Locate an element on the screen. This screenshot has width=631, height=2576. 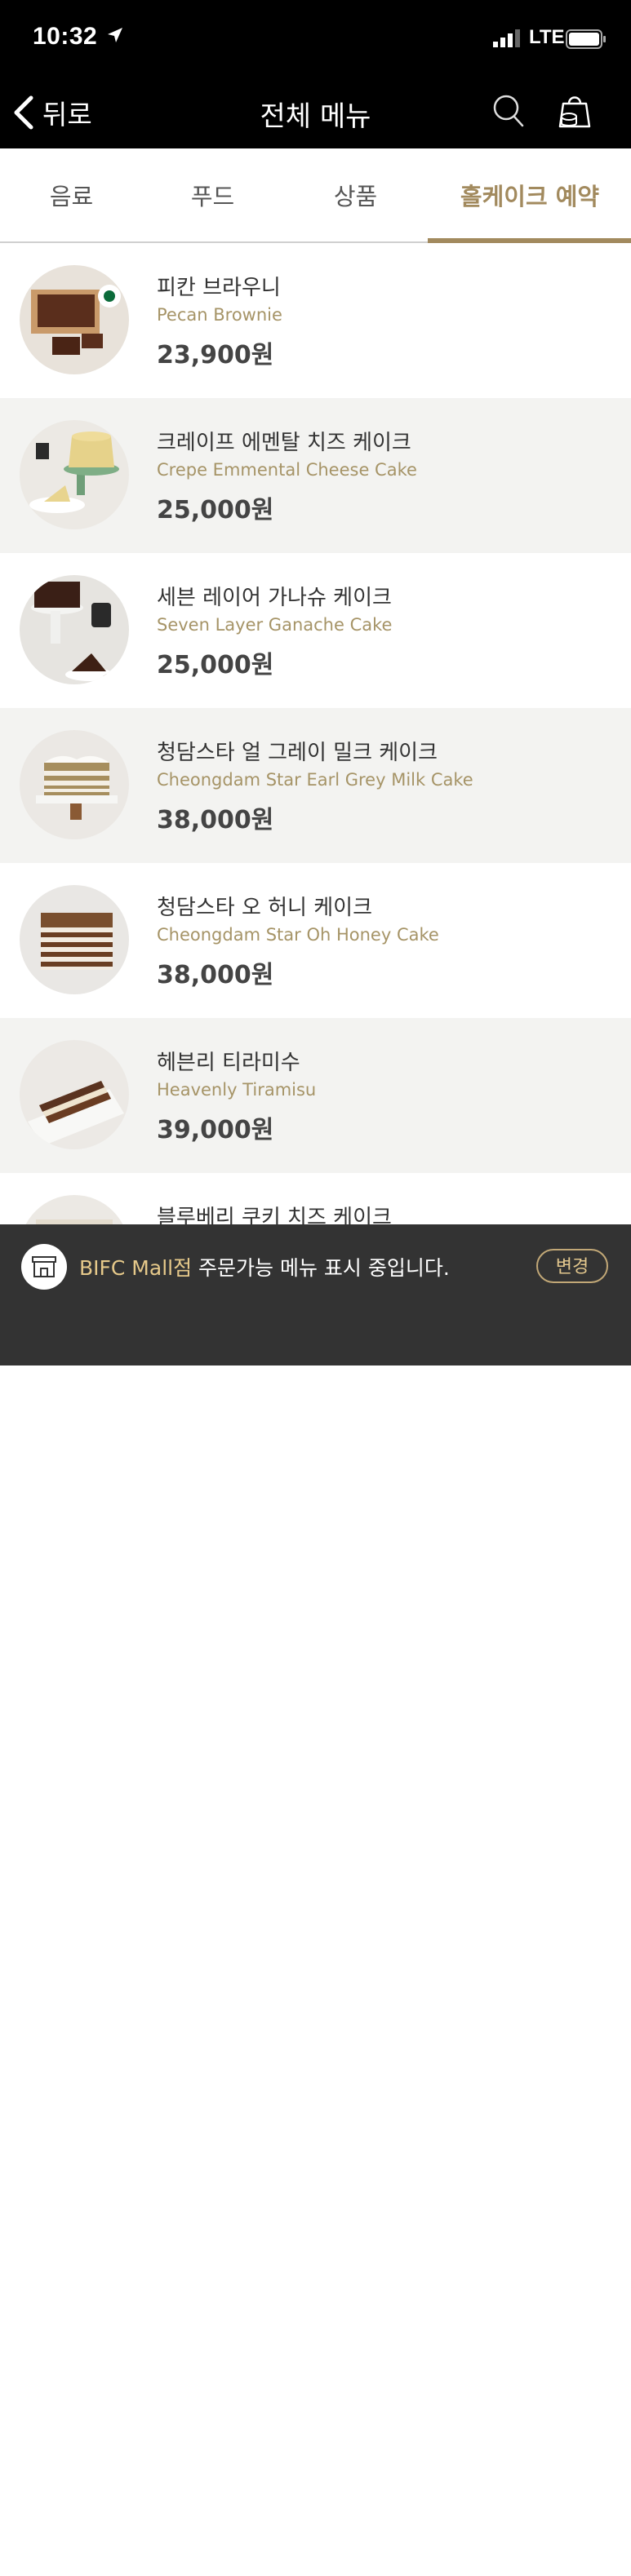
product-name-english: Crepe Emmental Cheese Cake is located at coordinates (287, 470).